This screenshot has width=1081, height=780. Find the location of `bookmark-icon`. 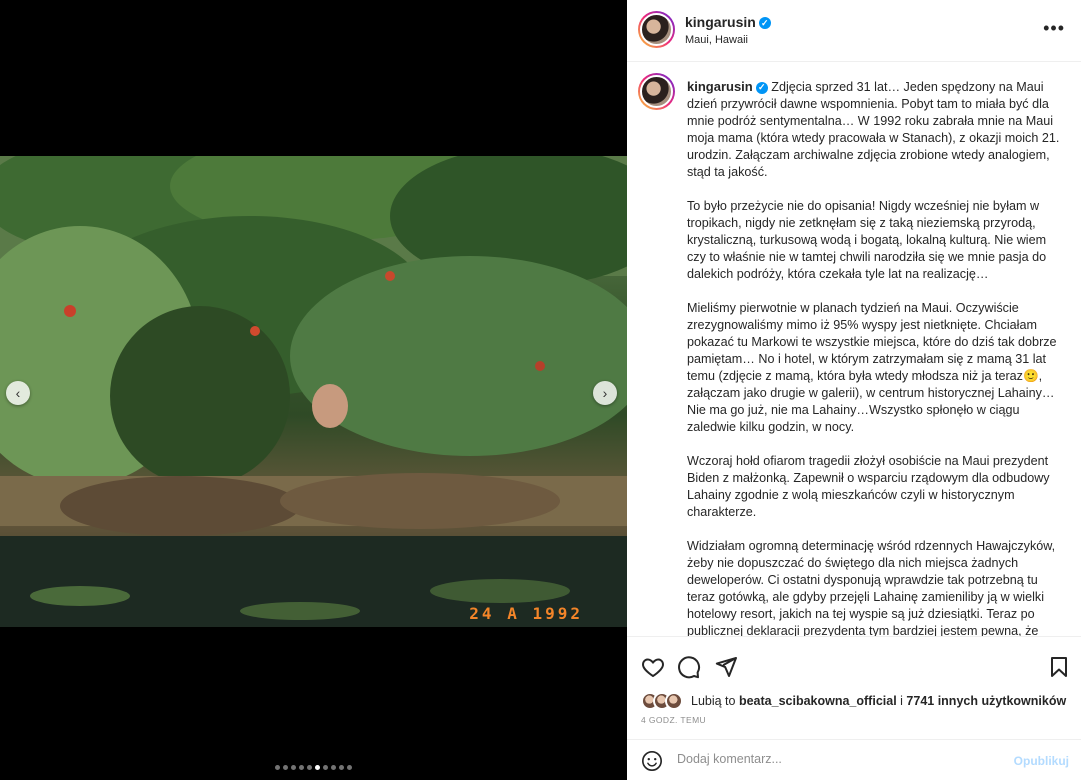

bookmark-icon is located at coordinates (1059, 667).